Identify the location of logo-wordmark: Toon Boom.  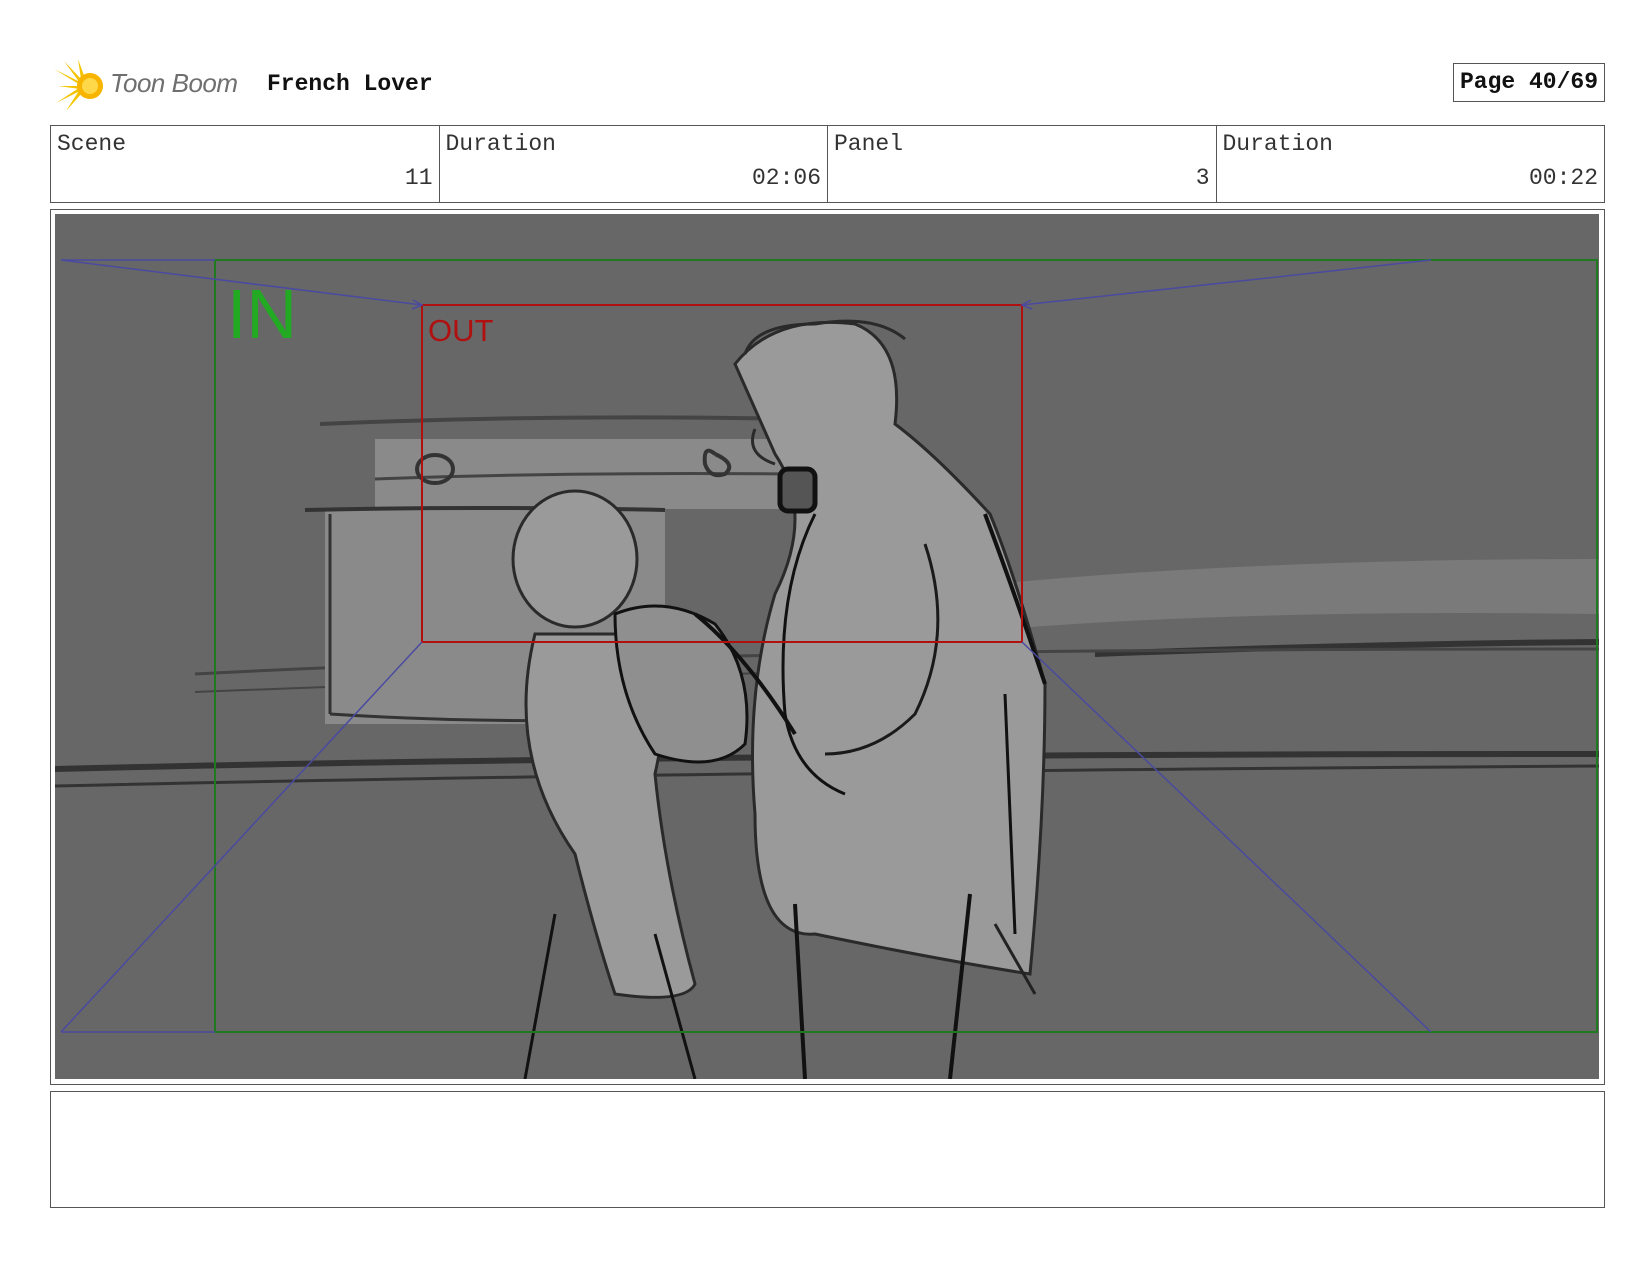
(174, 83).